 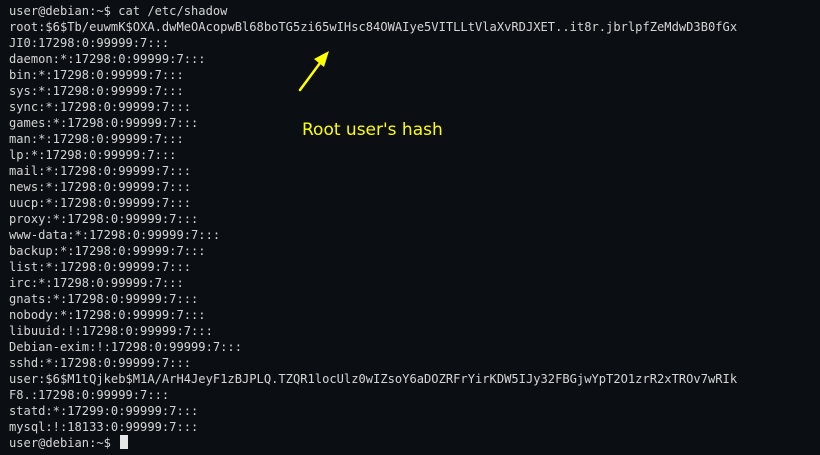 What do you see at coordinates (100, 171) in the screenshot?
I see `terminal-line: mail:*:17298:0:99999:7:::` at bounding box center [100, 171].